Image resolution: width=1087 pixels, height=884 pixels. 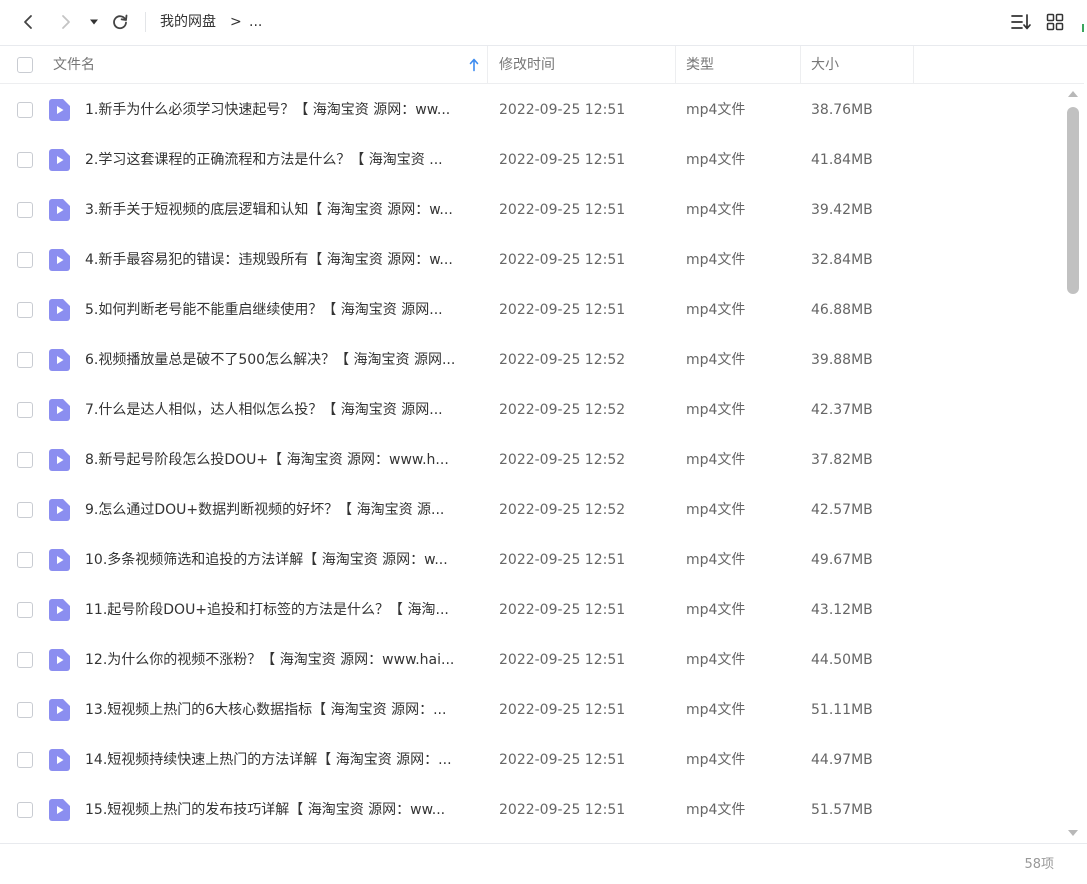 I want to click on chevron-left-icon, so click(x=28, y=22).